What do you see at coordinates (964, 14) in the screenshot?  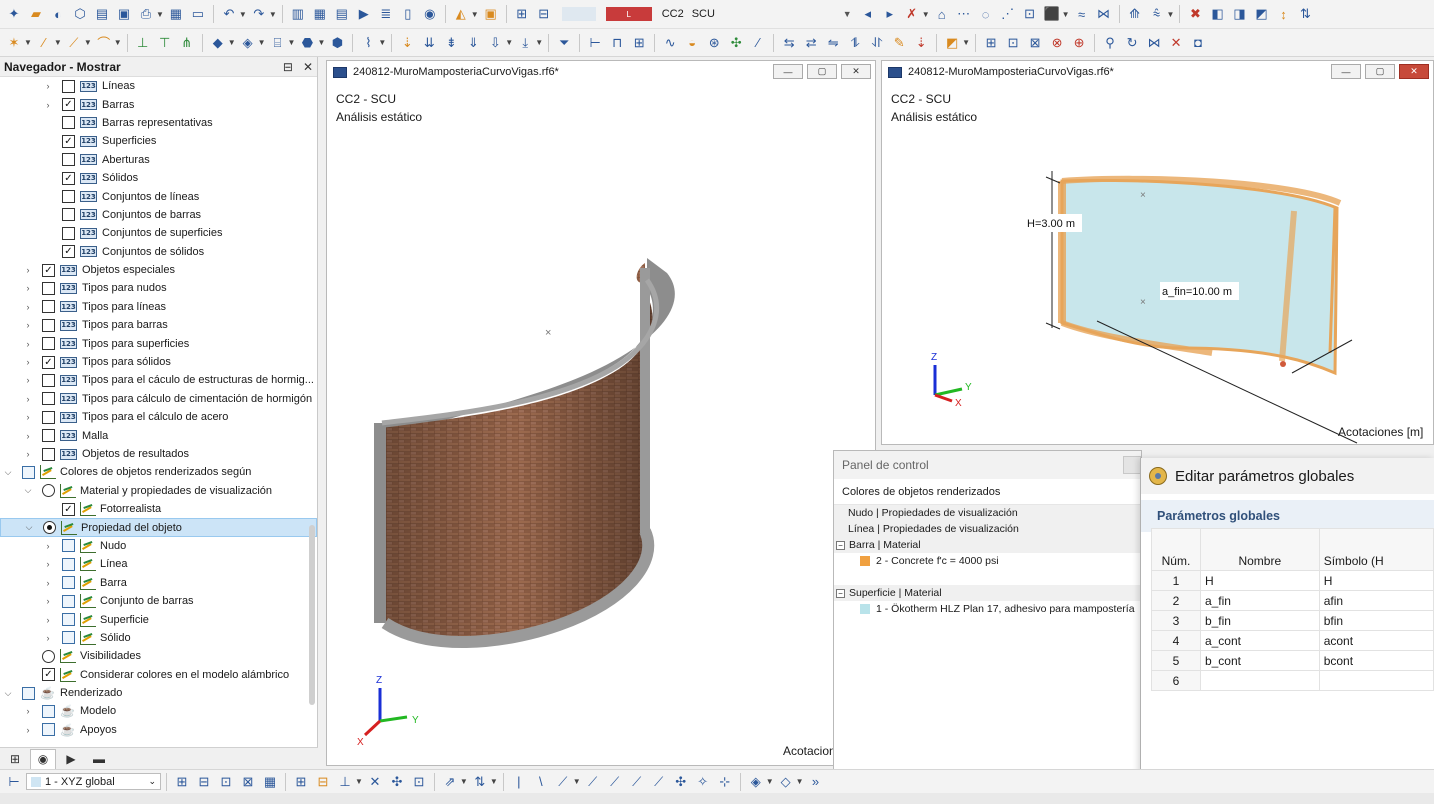 I see `deformation-icon: ⋯` at bounding box center [964, 14].